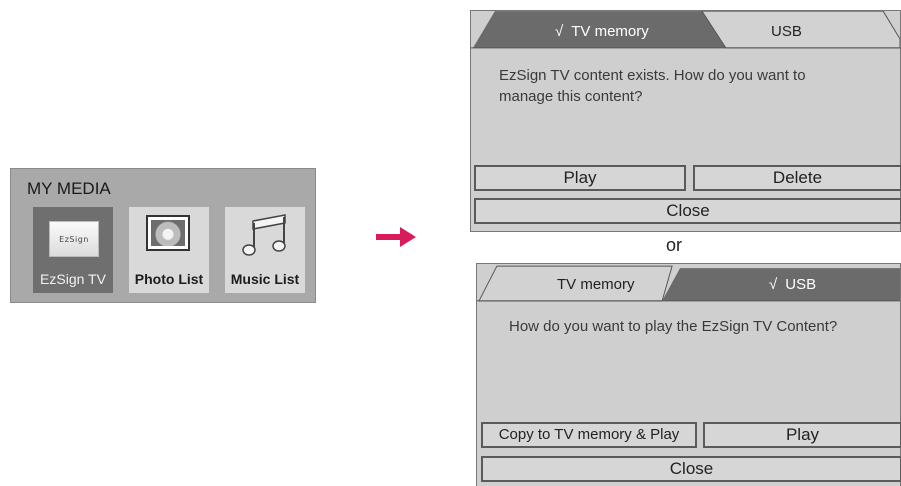 The width and height of the screenshot is (901, 486). What do you see at coordinates (265, 279) in the screenshot?
I see `media-item-label: Music List` at bounding box center [265, 279].